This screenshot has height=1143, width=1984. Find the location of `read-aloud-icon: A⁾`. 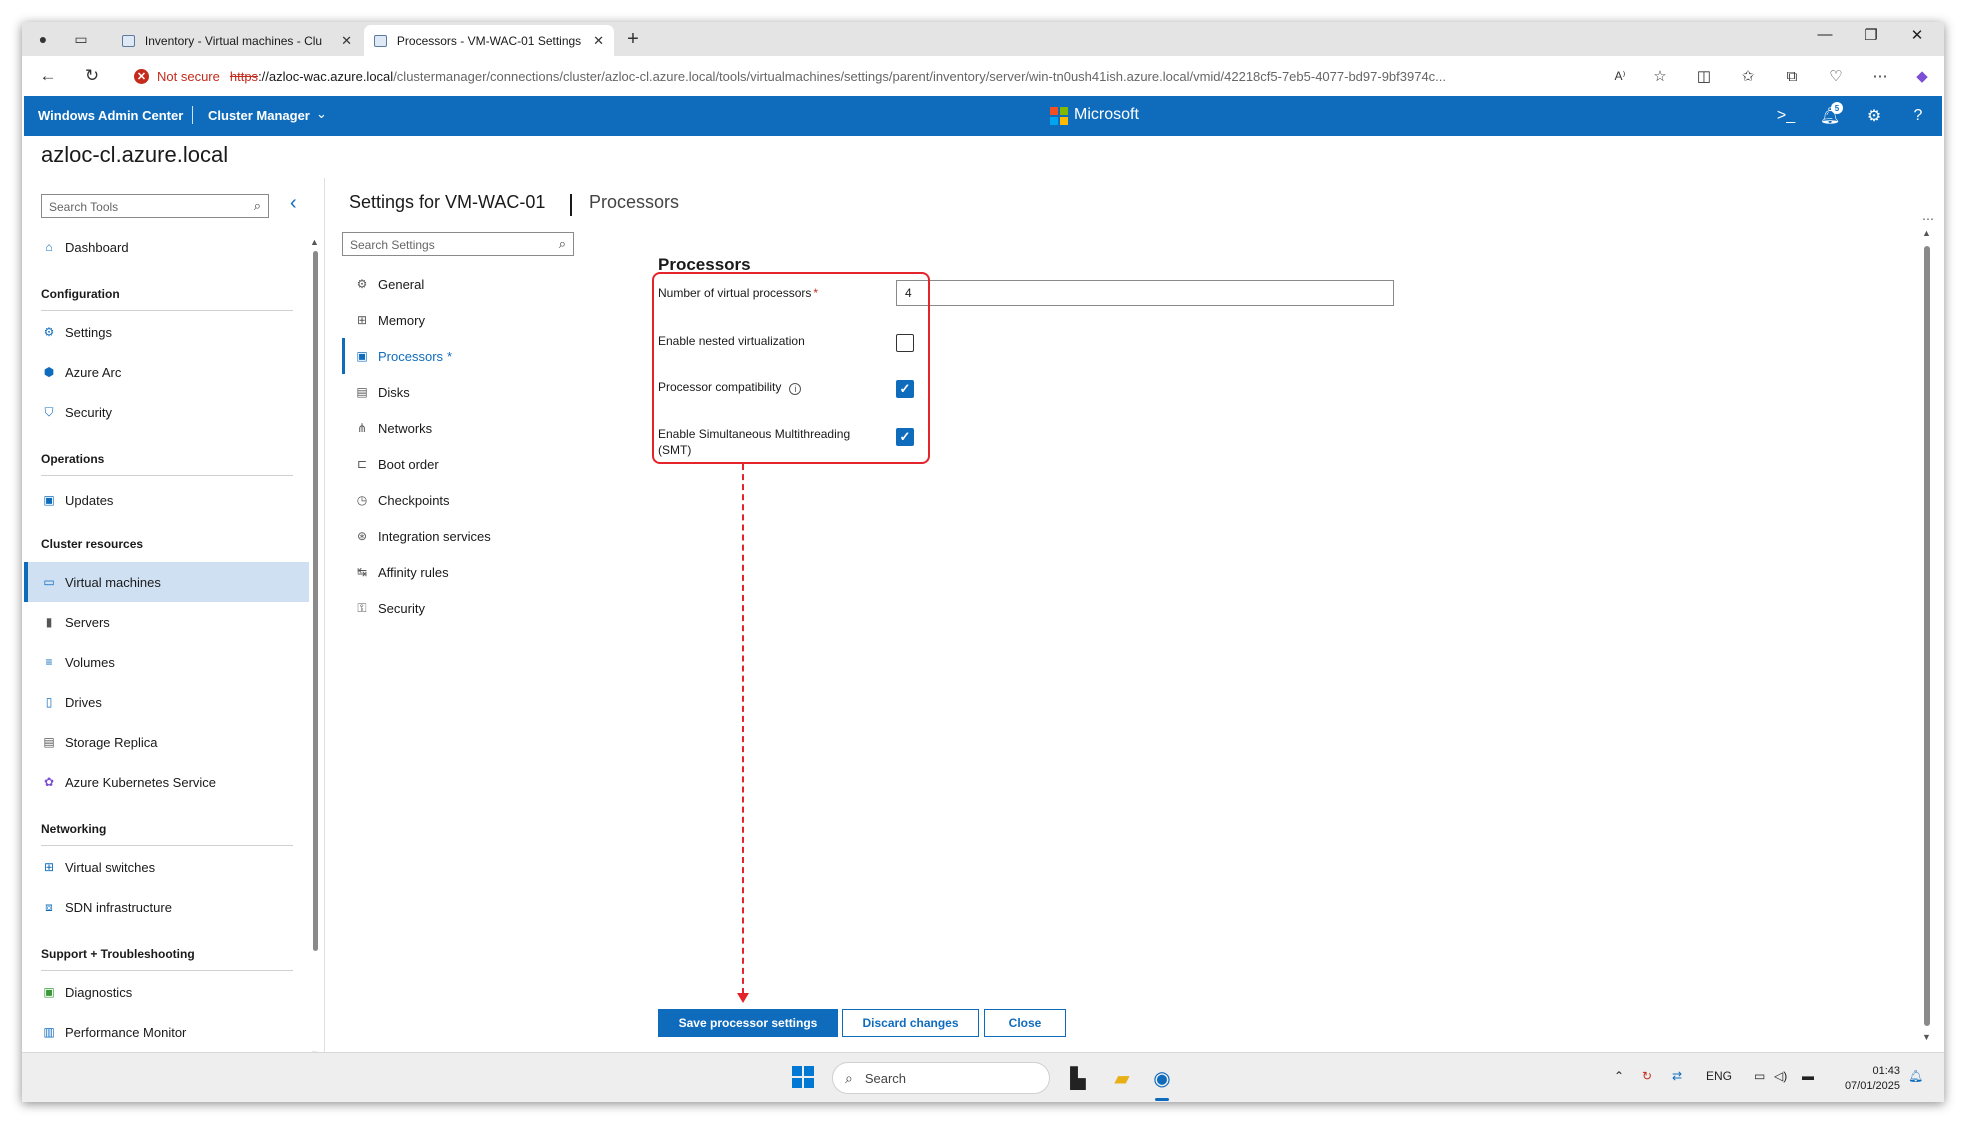

read-aloud-icon: A⁾ is located at coordinates (1620, 76).